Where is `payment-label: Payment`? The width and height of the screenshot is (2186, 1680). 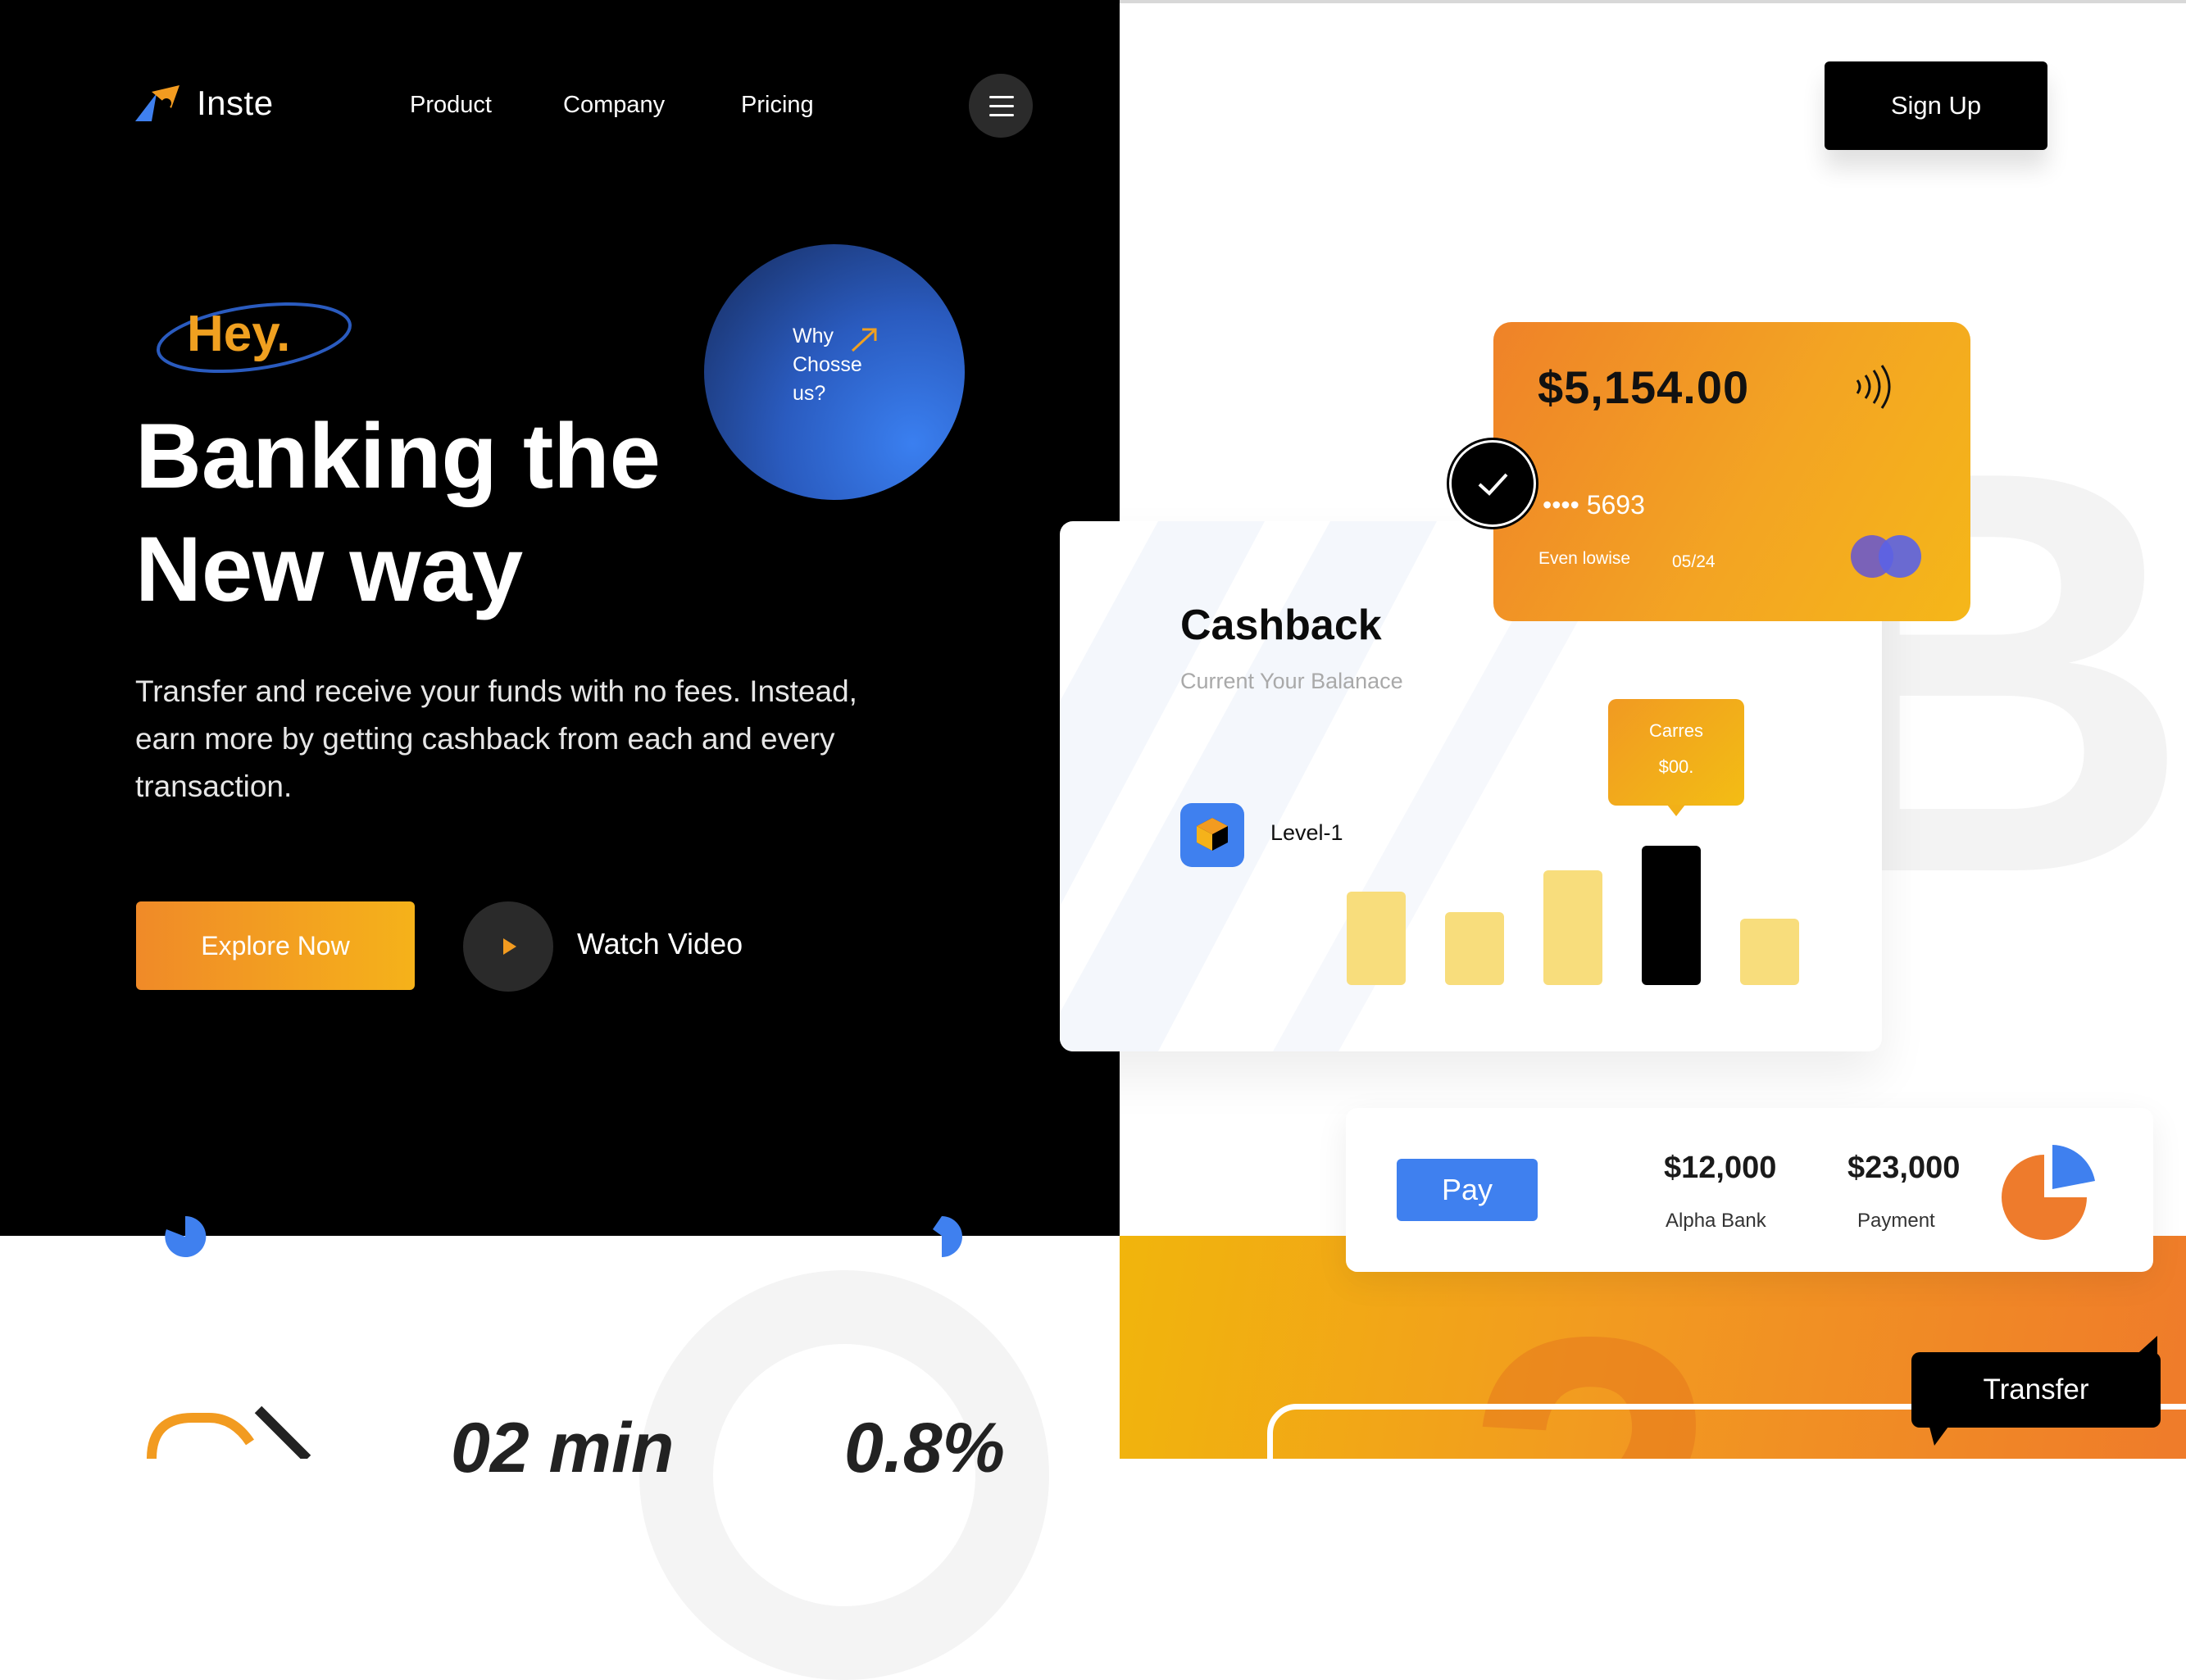
payment-label: Payment is located at coordinates (1896, 1221).